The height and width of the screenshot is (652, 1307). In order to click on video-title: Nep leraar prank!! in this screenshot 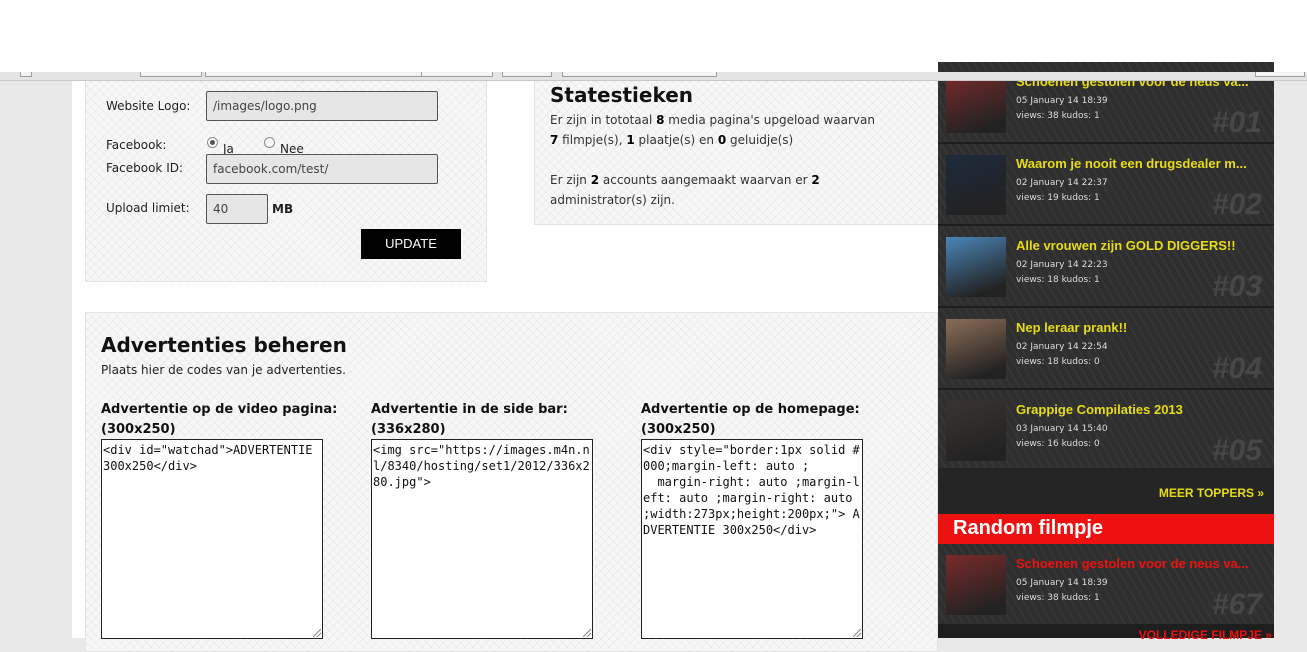, I will do `click(1071, 327)`.